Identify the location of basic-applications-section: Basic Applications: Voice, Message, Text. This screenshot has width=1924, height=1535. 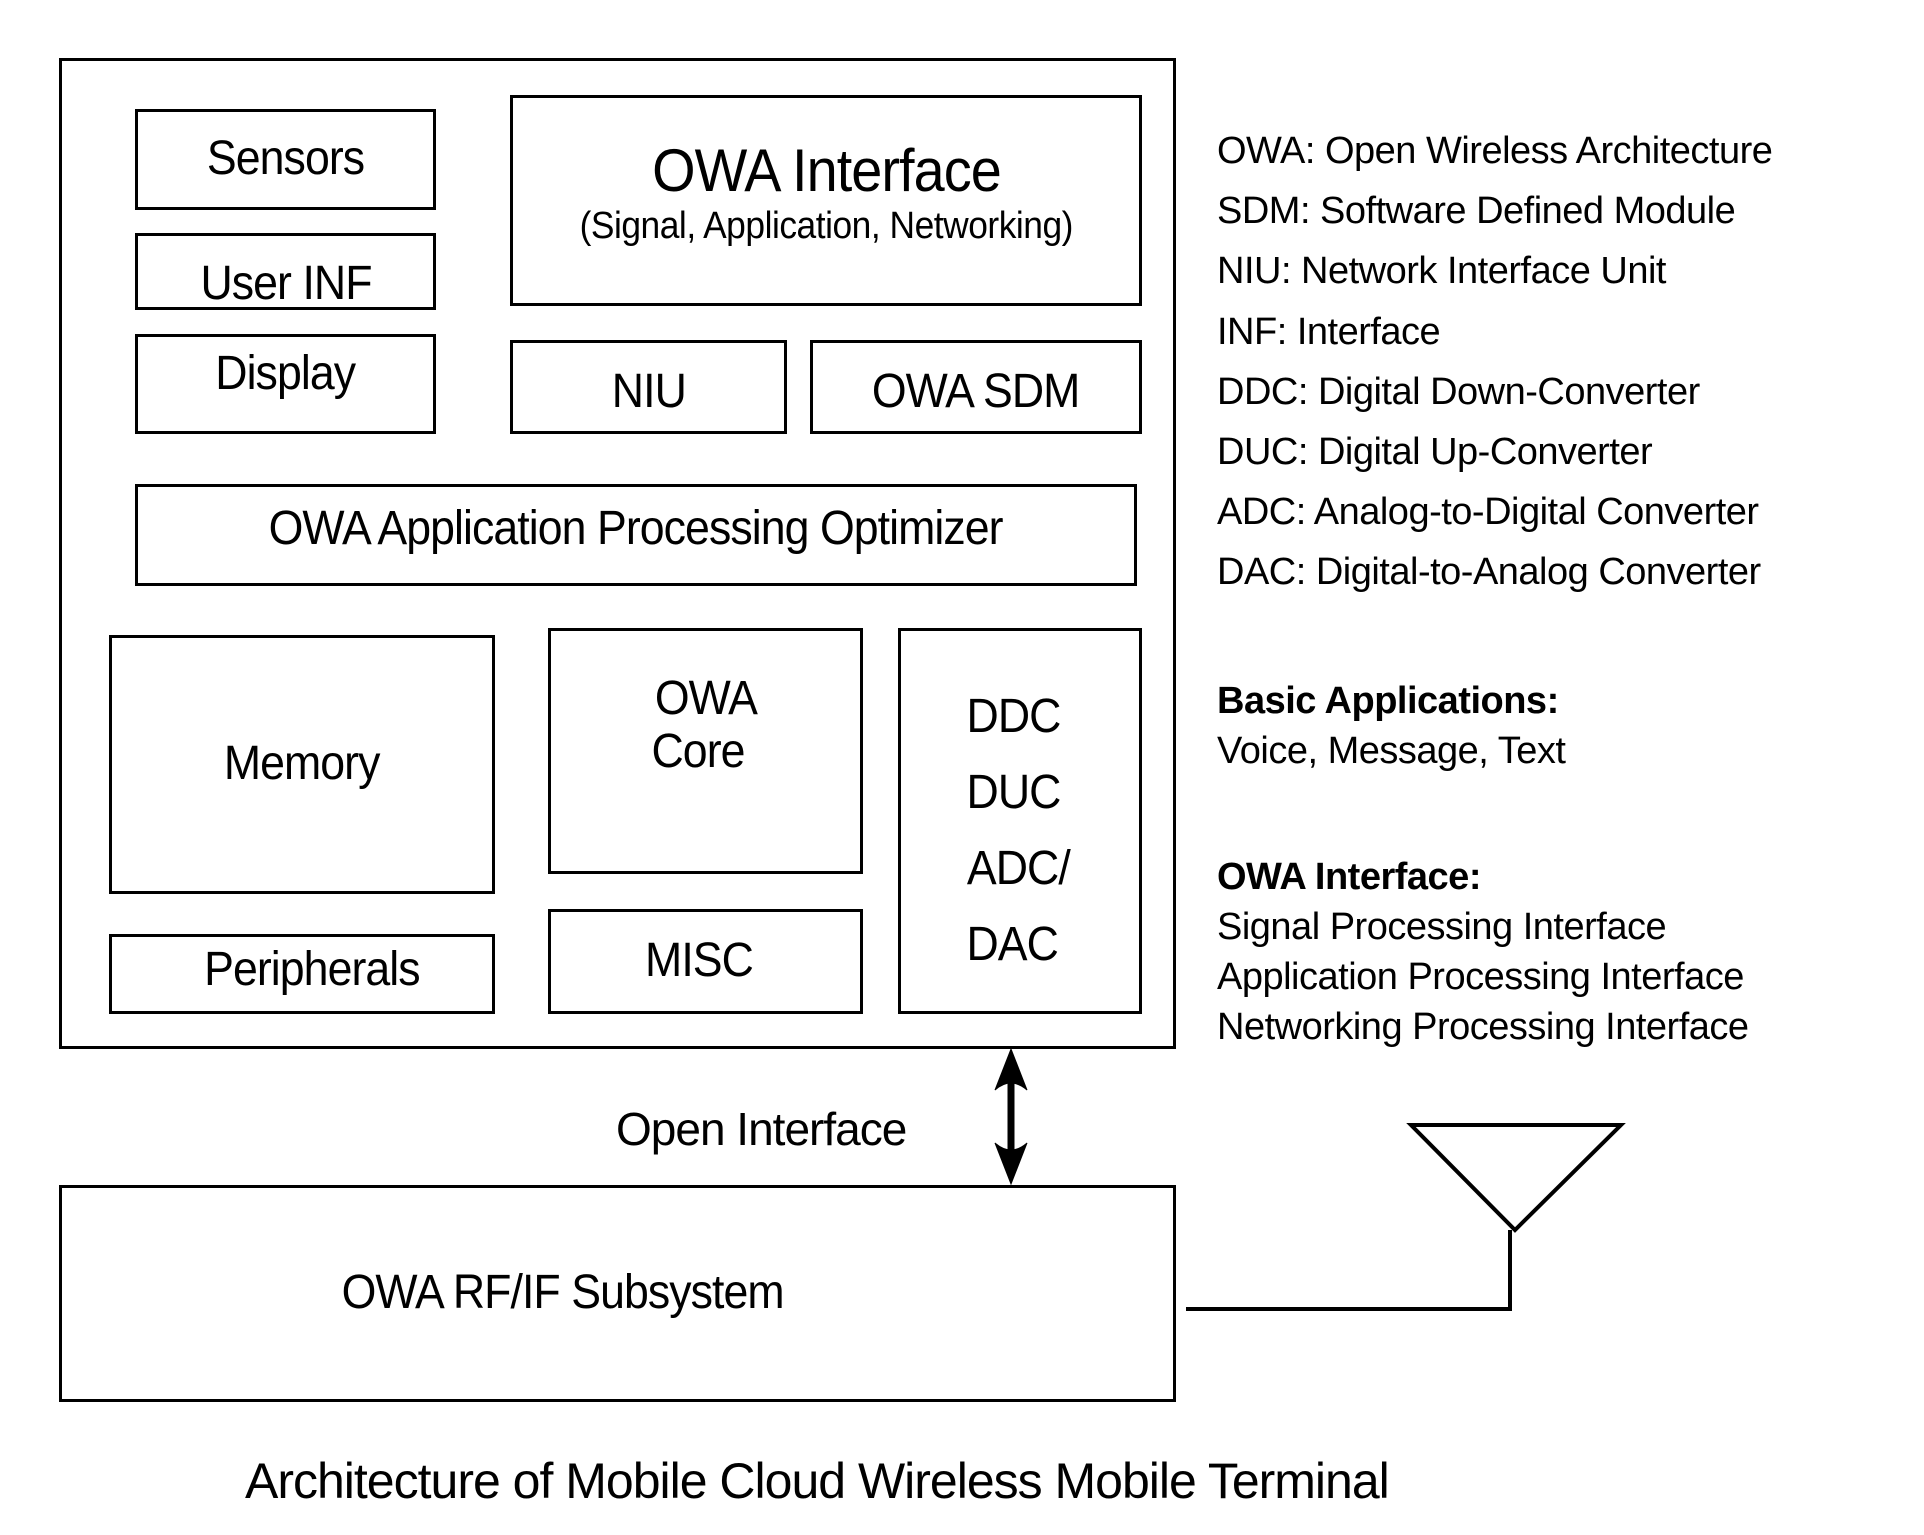
(1391, 726).